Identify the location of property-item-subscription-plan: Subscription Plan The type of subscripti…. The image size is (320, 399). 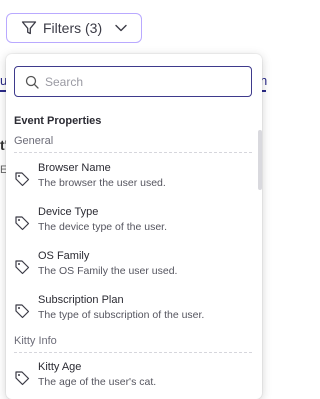
(130, 312).